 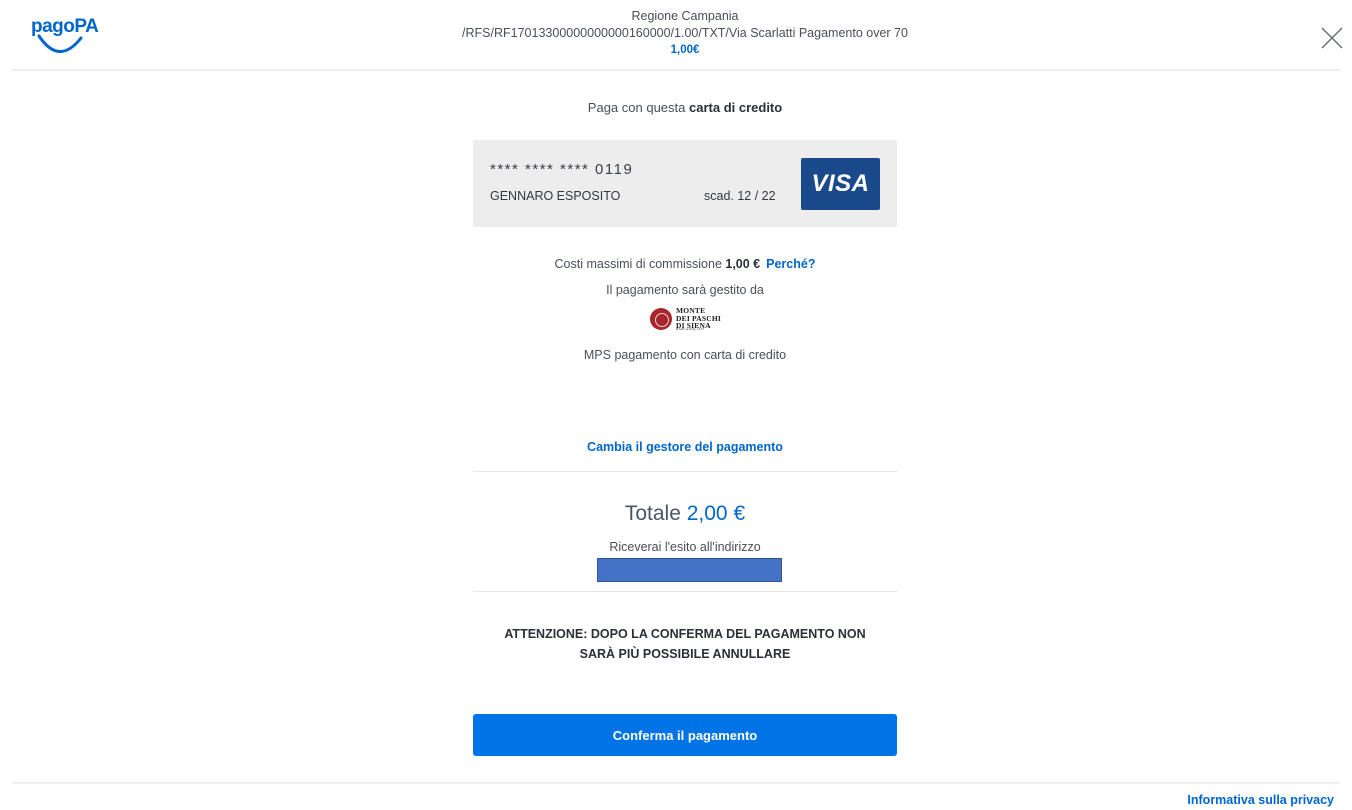 What do you see at coordinates (562, 169) in the screenshot?
I see `card-number: **** **** **** 0119` at bounding box center [562, 169].